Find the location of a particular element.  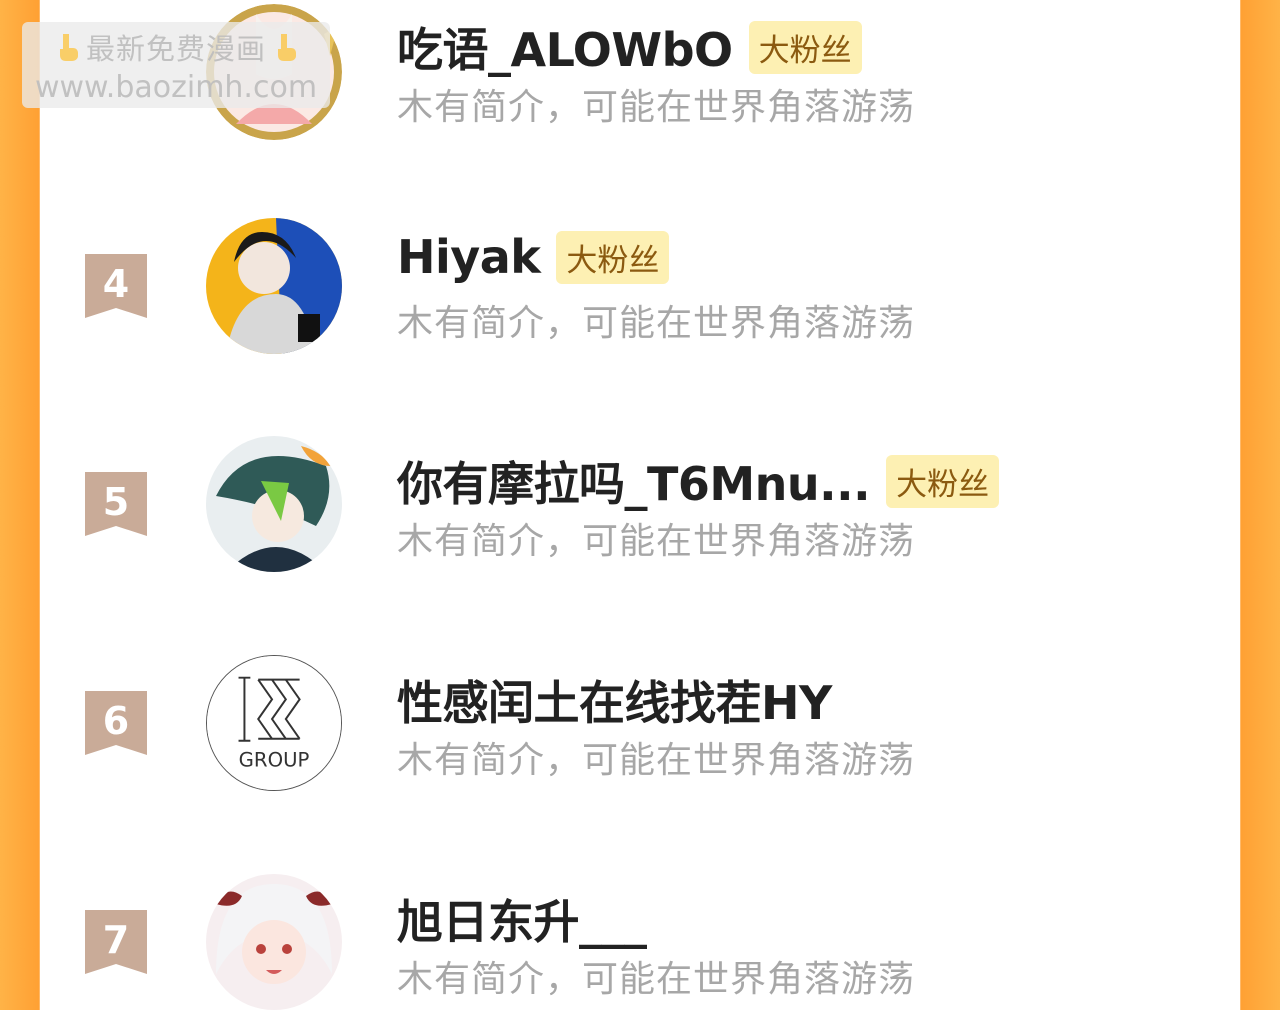

group-logo-icon: GROUP is located at coordinates (274, 723).